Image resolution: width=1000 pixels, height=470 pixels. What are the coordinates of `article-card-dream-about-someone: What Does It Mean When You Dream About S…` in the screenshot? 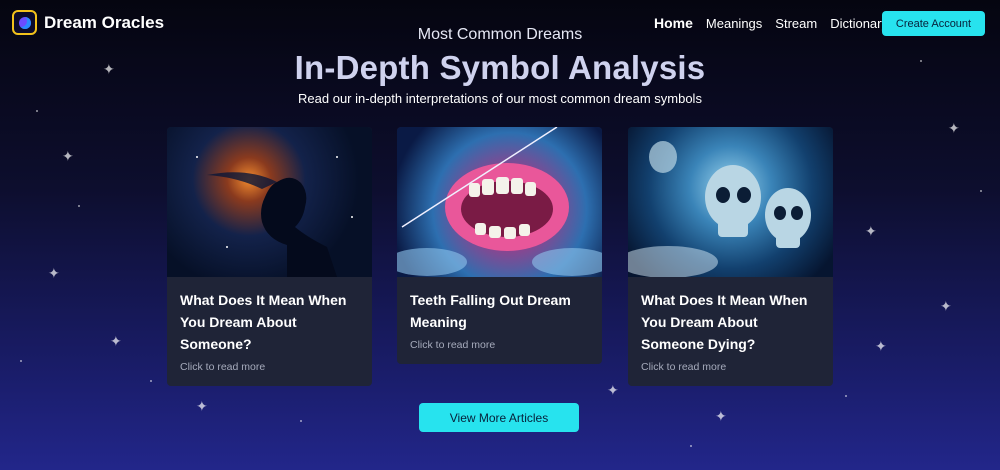 It's located at (269, 256).